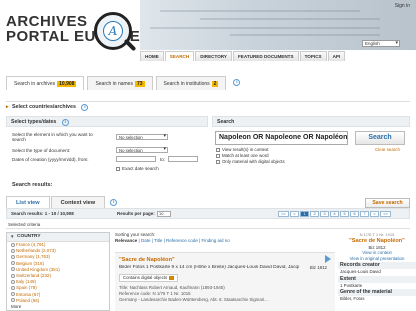  Describe the element at coordinates (283, 214) in the screenshot. I see `page-first: <<` at that location.